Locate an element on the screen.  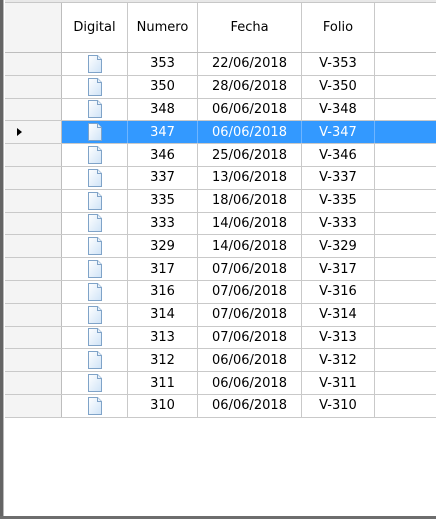
cell-numero: 346 is located at coordinates (163, 155).